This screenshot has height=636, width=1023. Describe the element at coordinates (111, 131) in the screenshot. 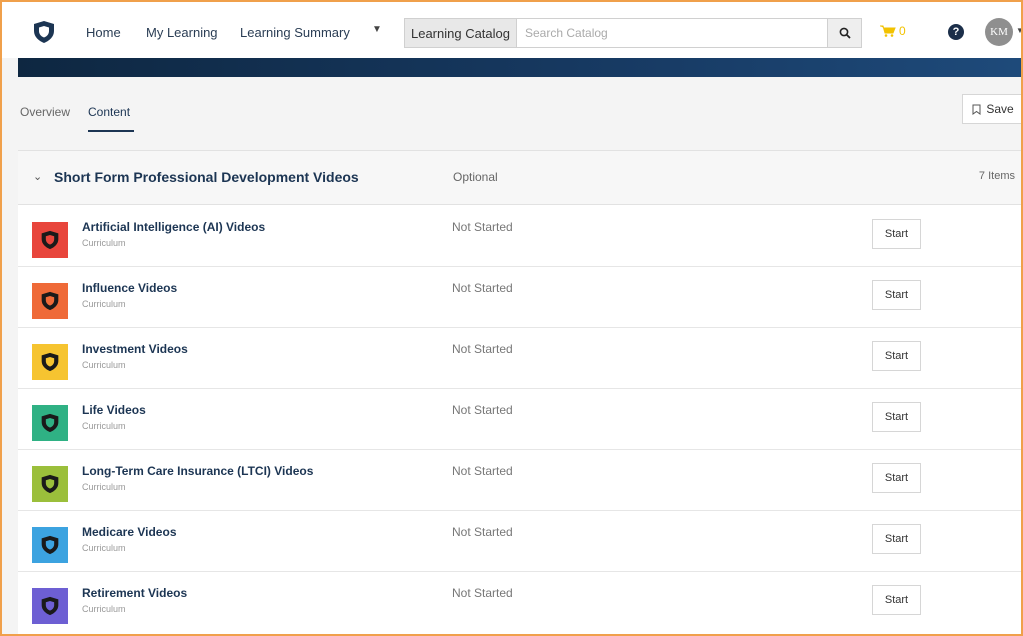

I see `active-tab-indicator` at that location.